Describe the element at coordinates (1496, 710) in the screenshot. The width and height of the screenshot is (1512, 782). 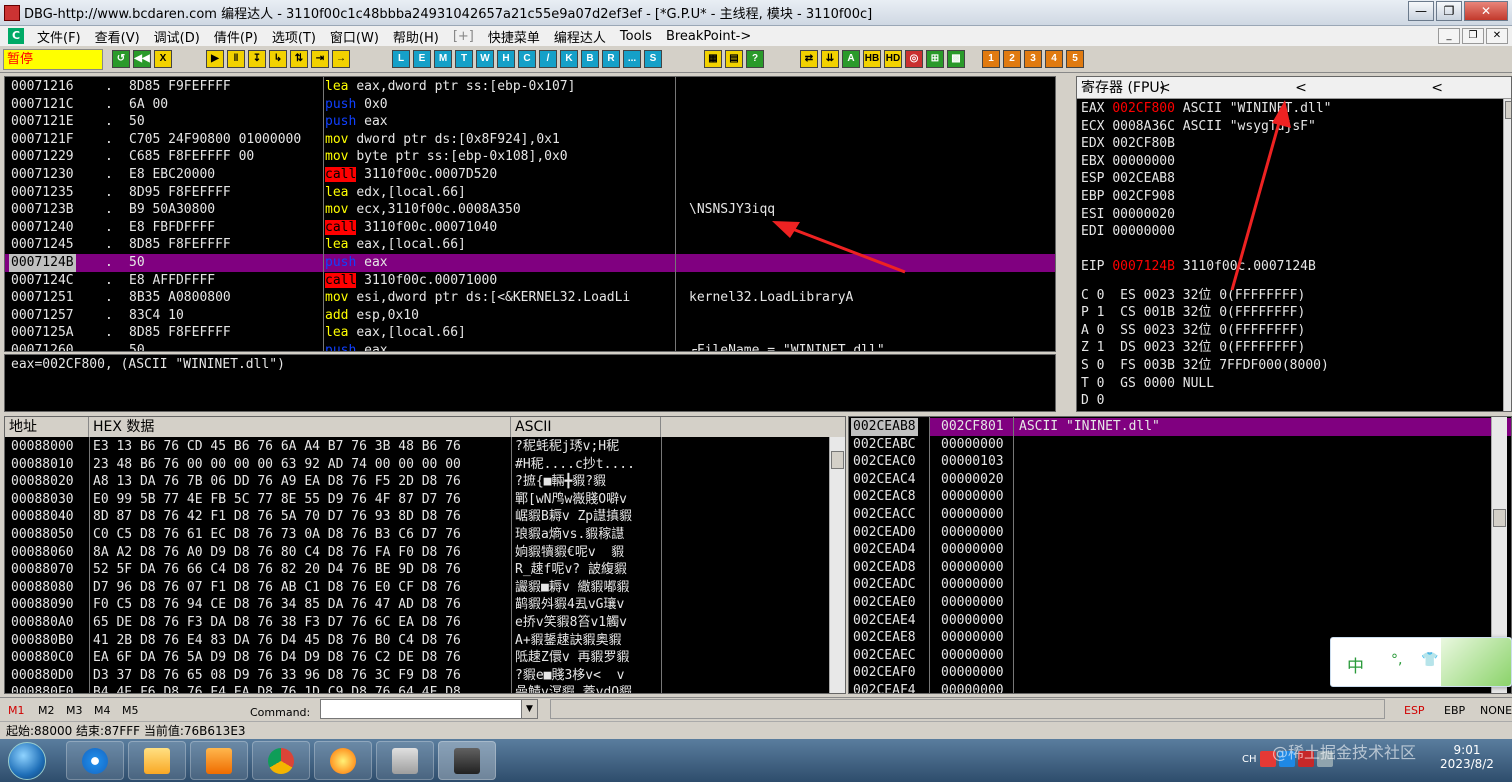
I see `none-toggle: NONE` at that location.